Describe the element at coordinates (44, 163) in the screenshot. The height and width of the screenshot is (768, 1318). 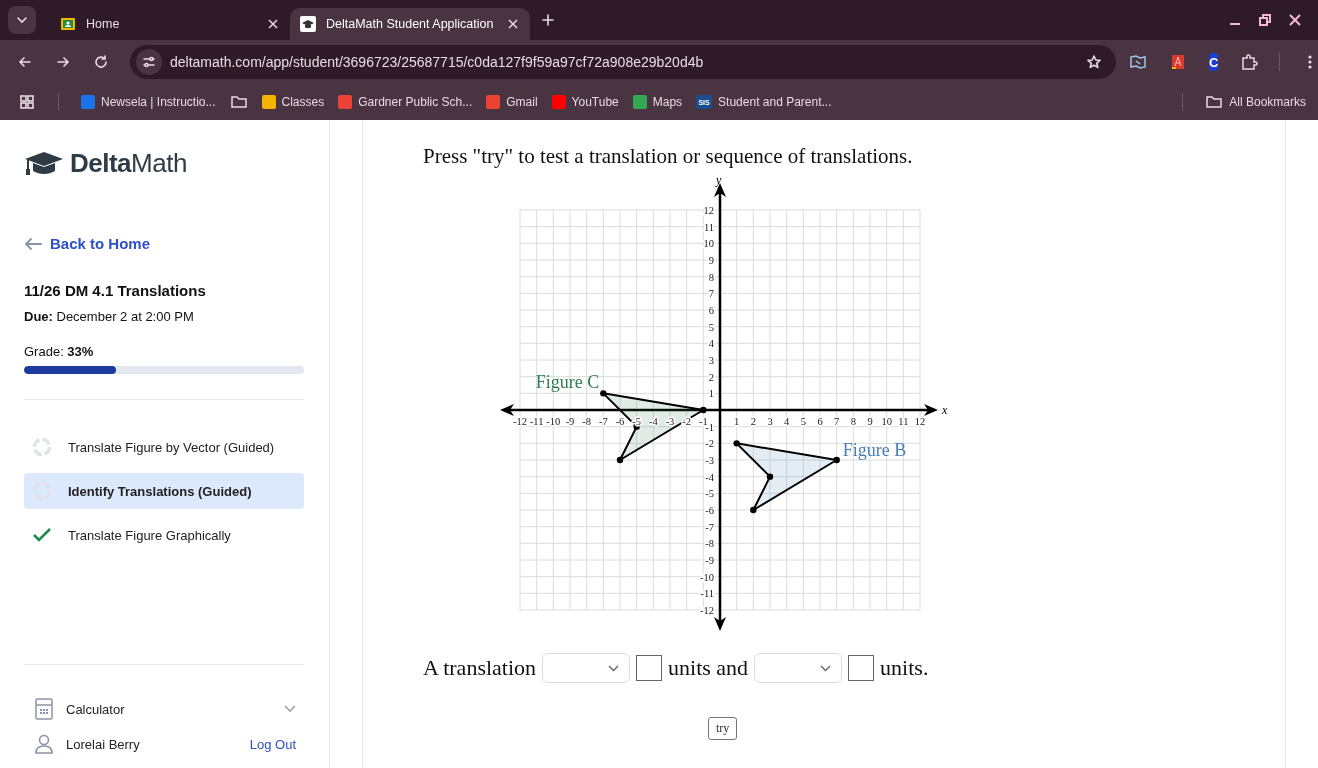
I see `graduation-cap-icon` at that location.